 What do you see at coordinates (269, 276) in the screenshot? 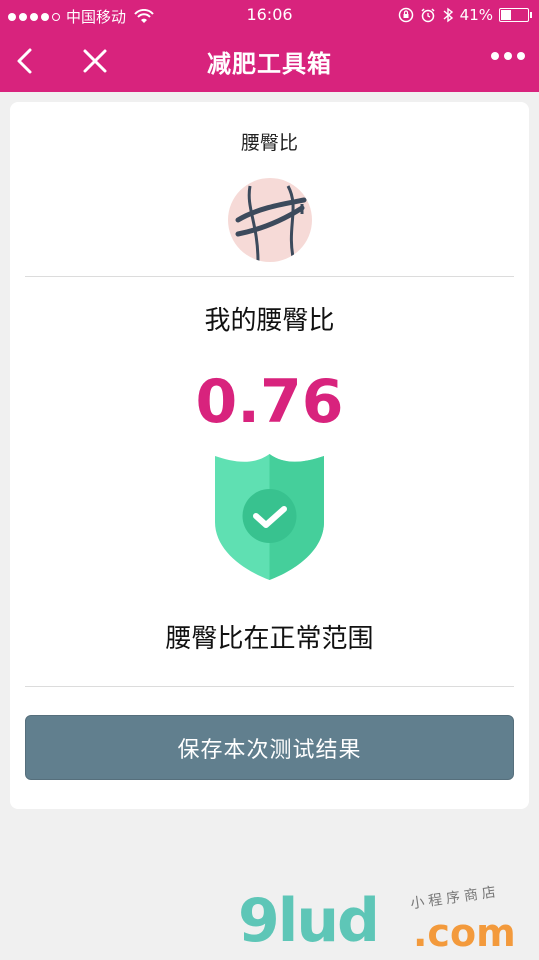
I see `divider-top` at bounding box center [269, 276].